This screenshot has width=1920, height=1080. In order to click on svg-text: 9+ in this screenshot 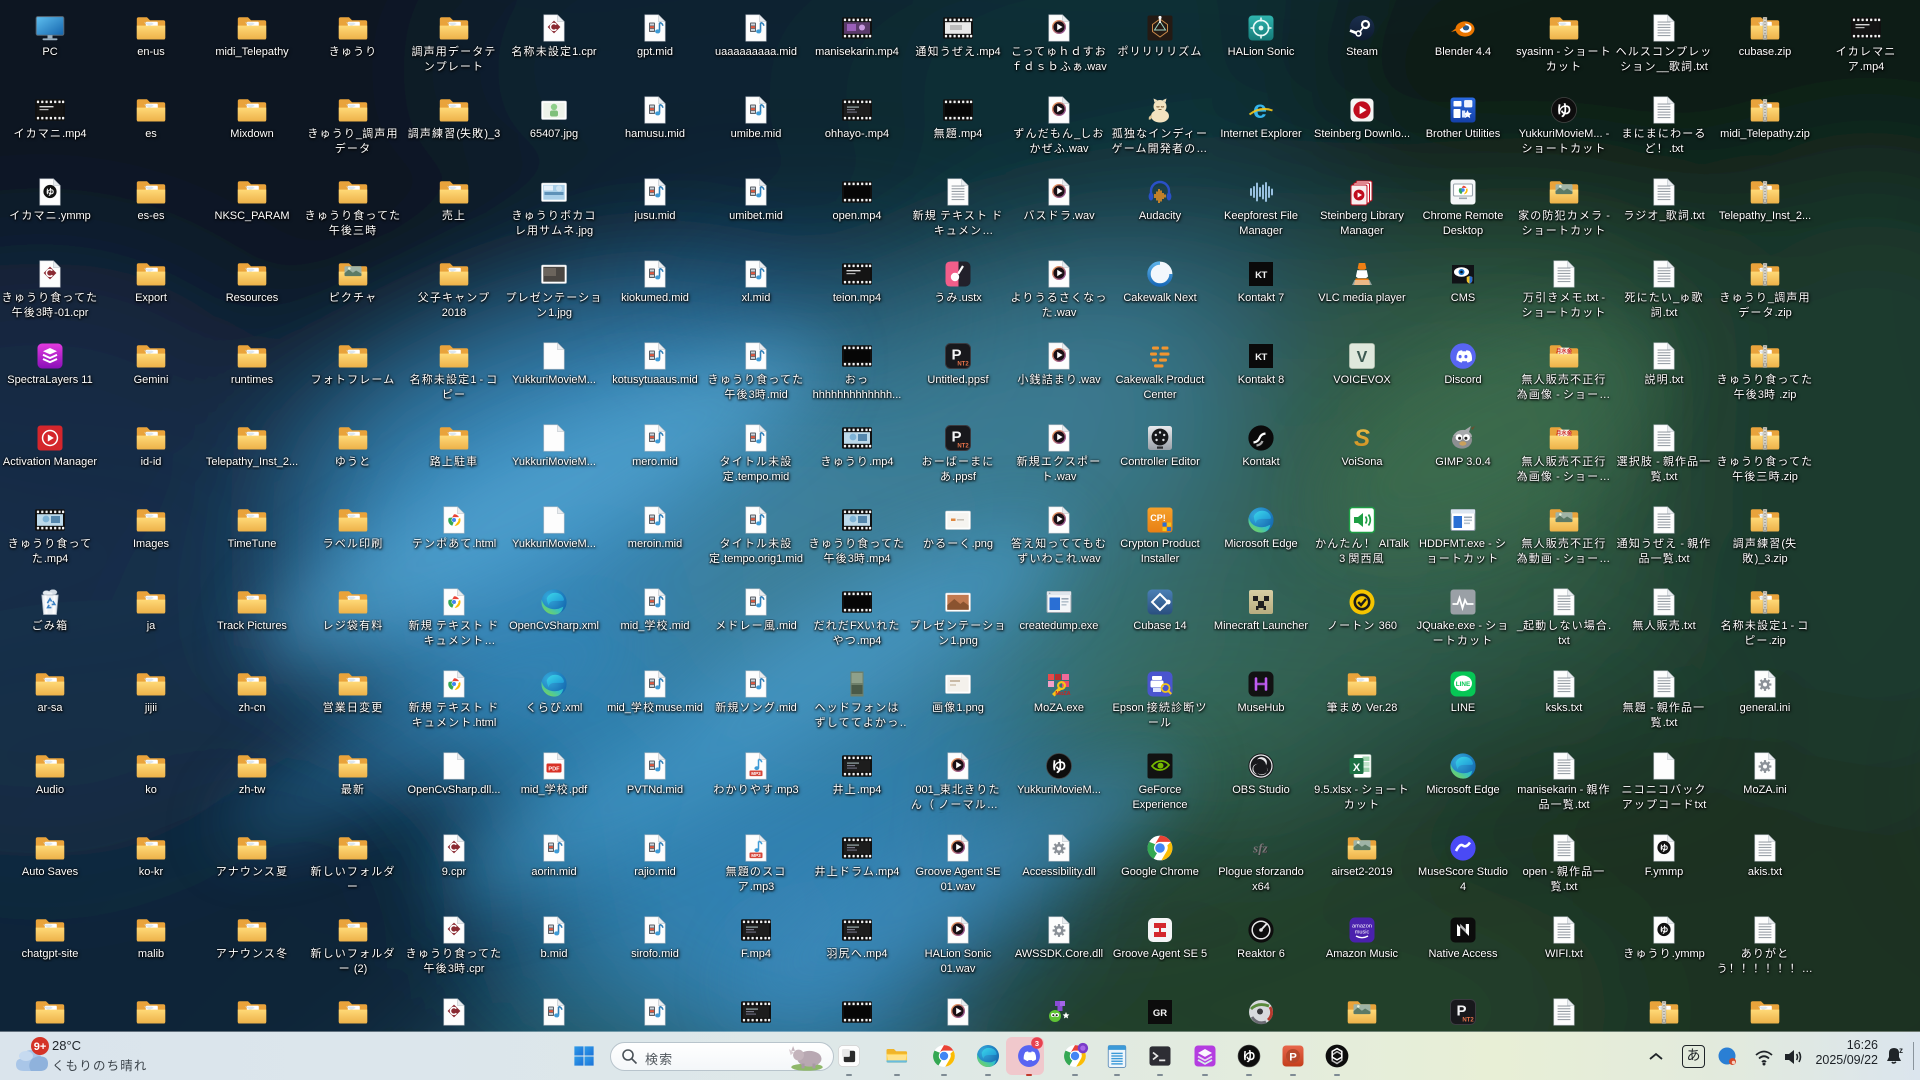, I will do `click(40, 1047)`.